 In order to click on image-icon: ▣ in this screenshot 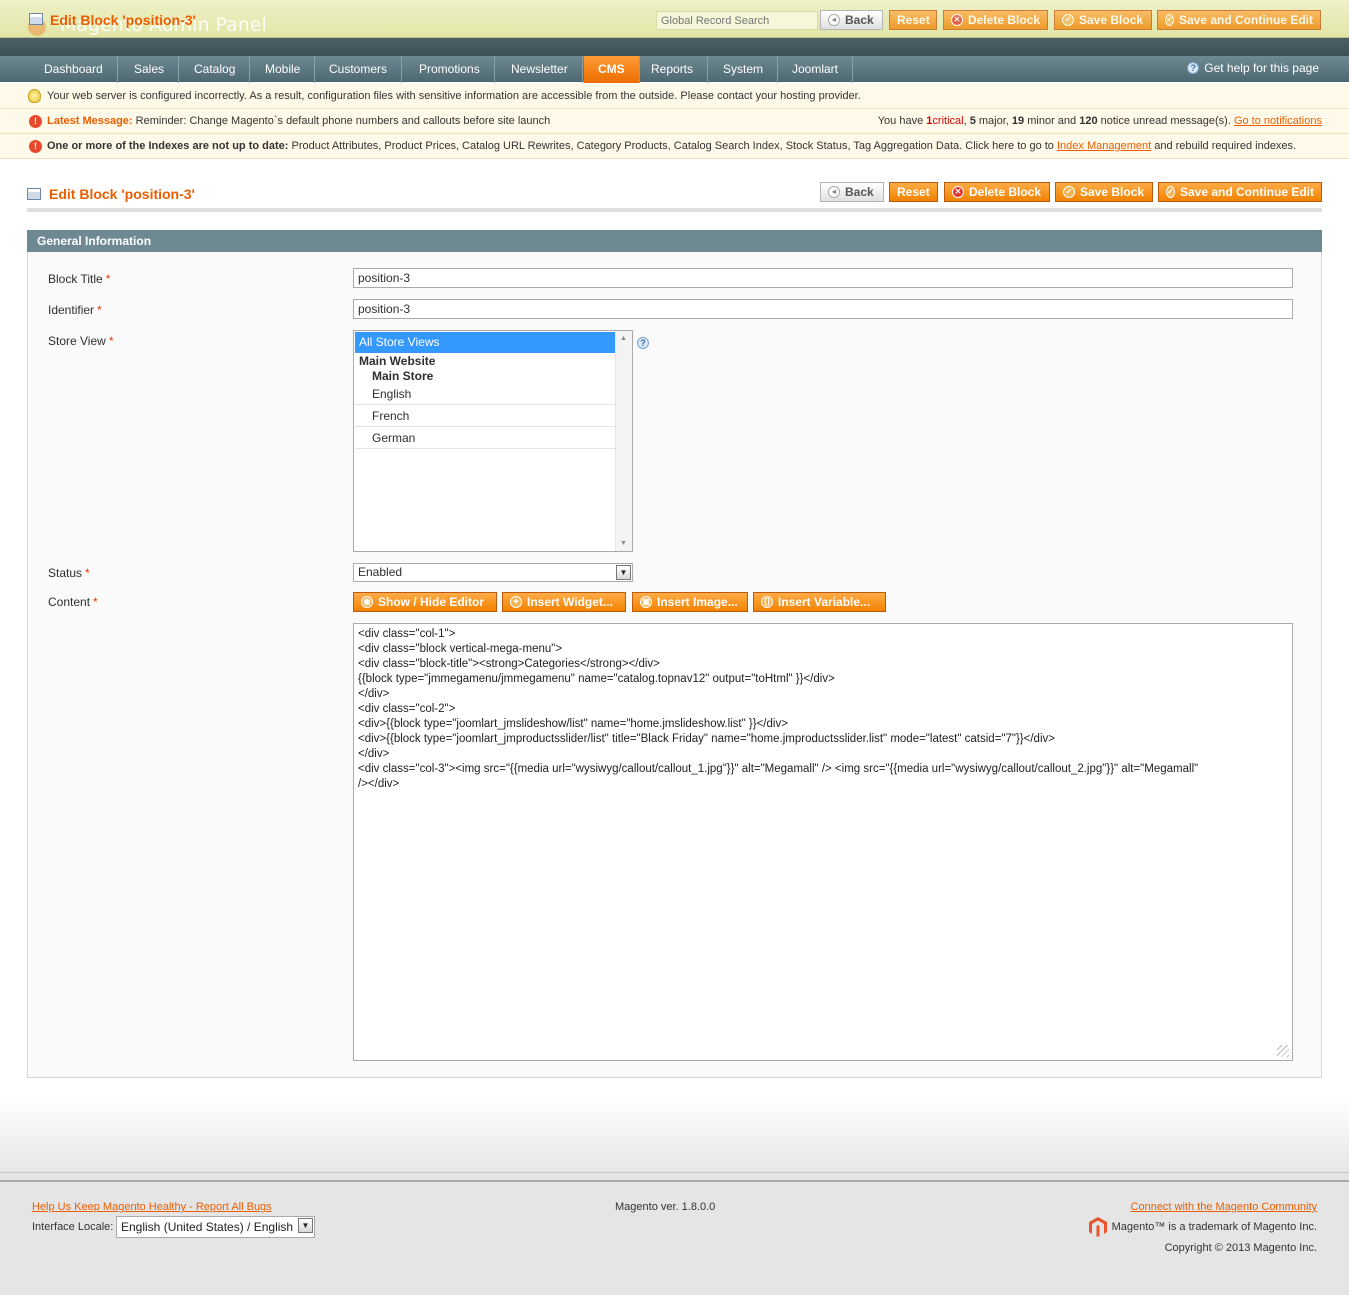, I will do `click(646, 602)`.